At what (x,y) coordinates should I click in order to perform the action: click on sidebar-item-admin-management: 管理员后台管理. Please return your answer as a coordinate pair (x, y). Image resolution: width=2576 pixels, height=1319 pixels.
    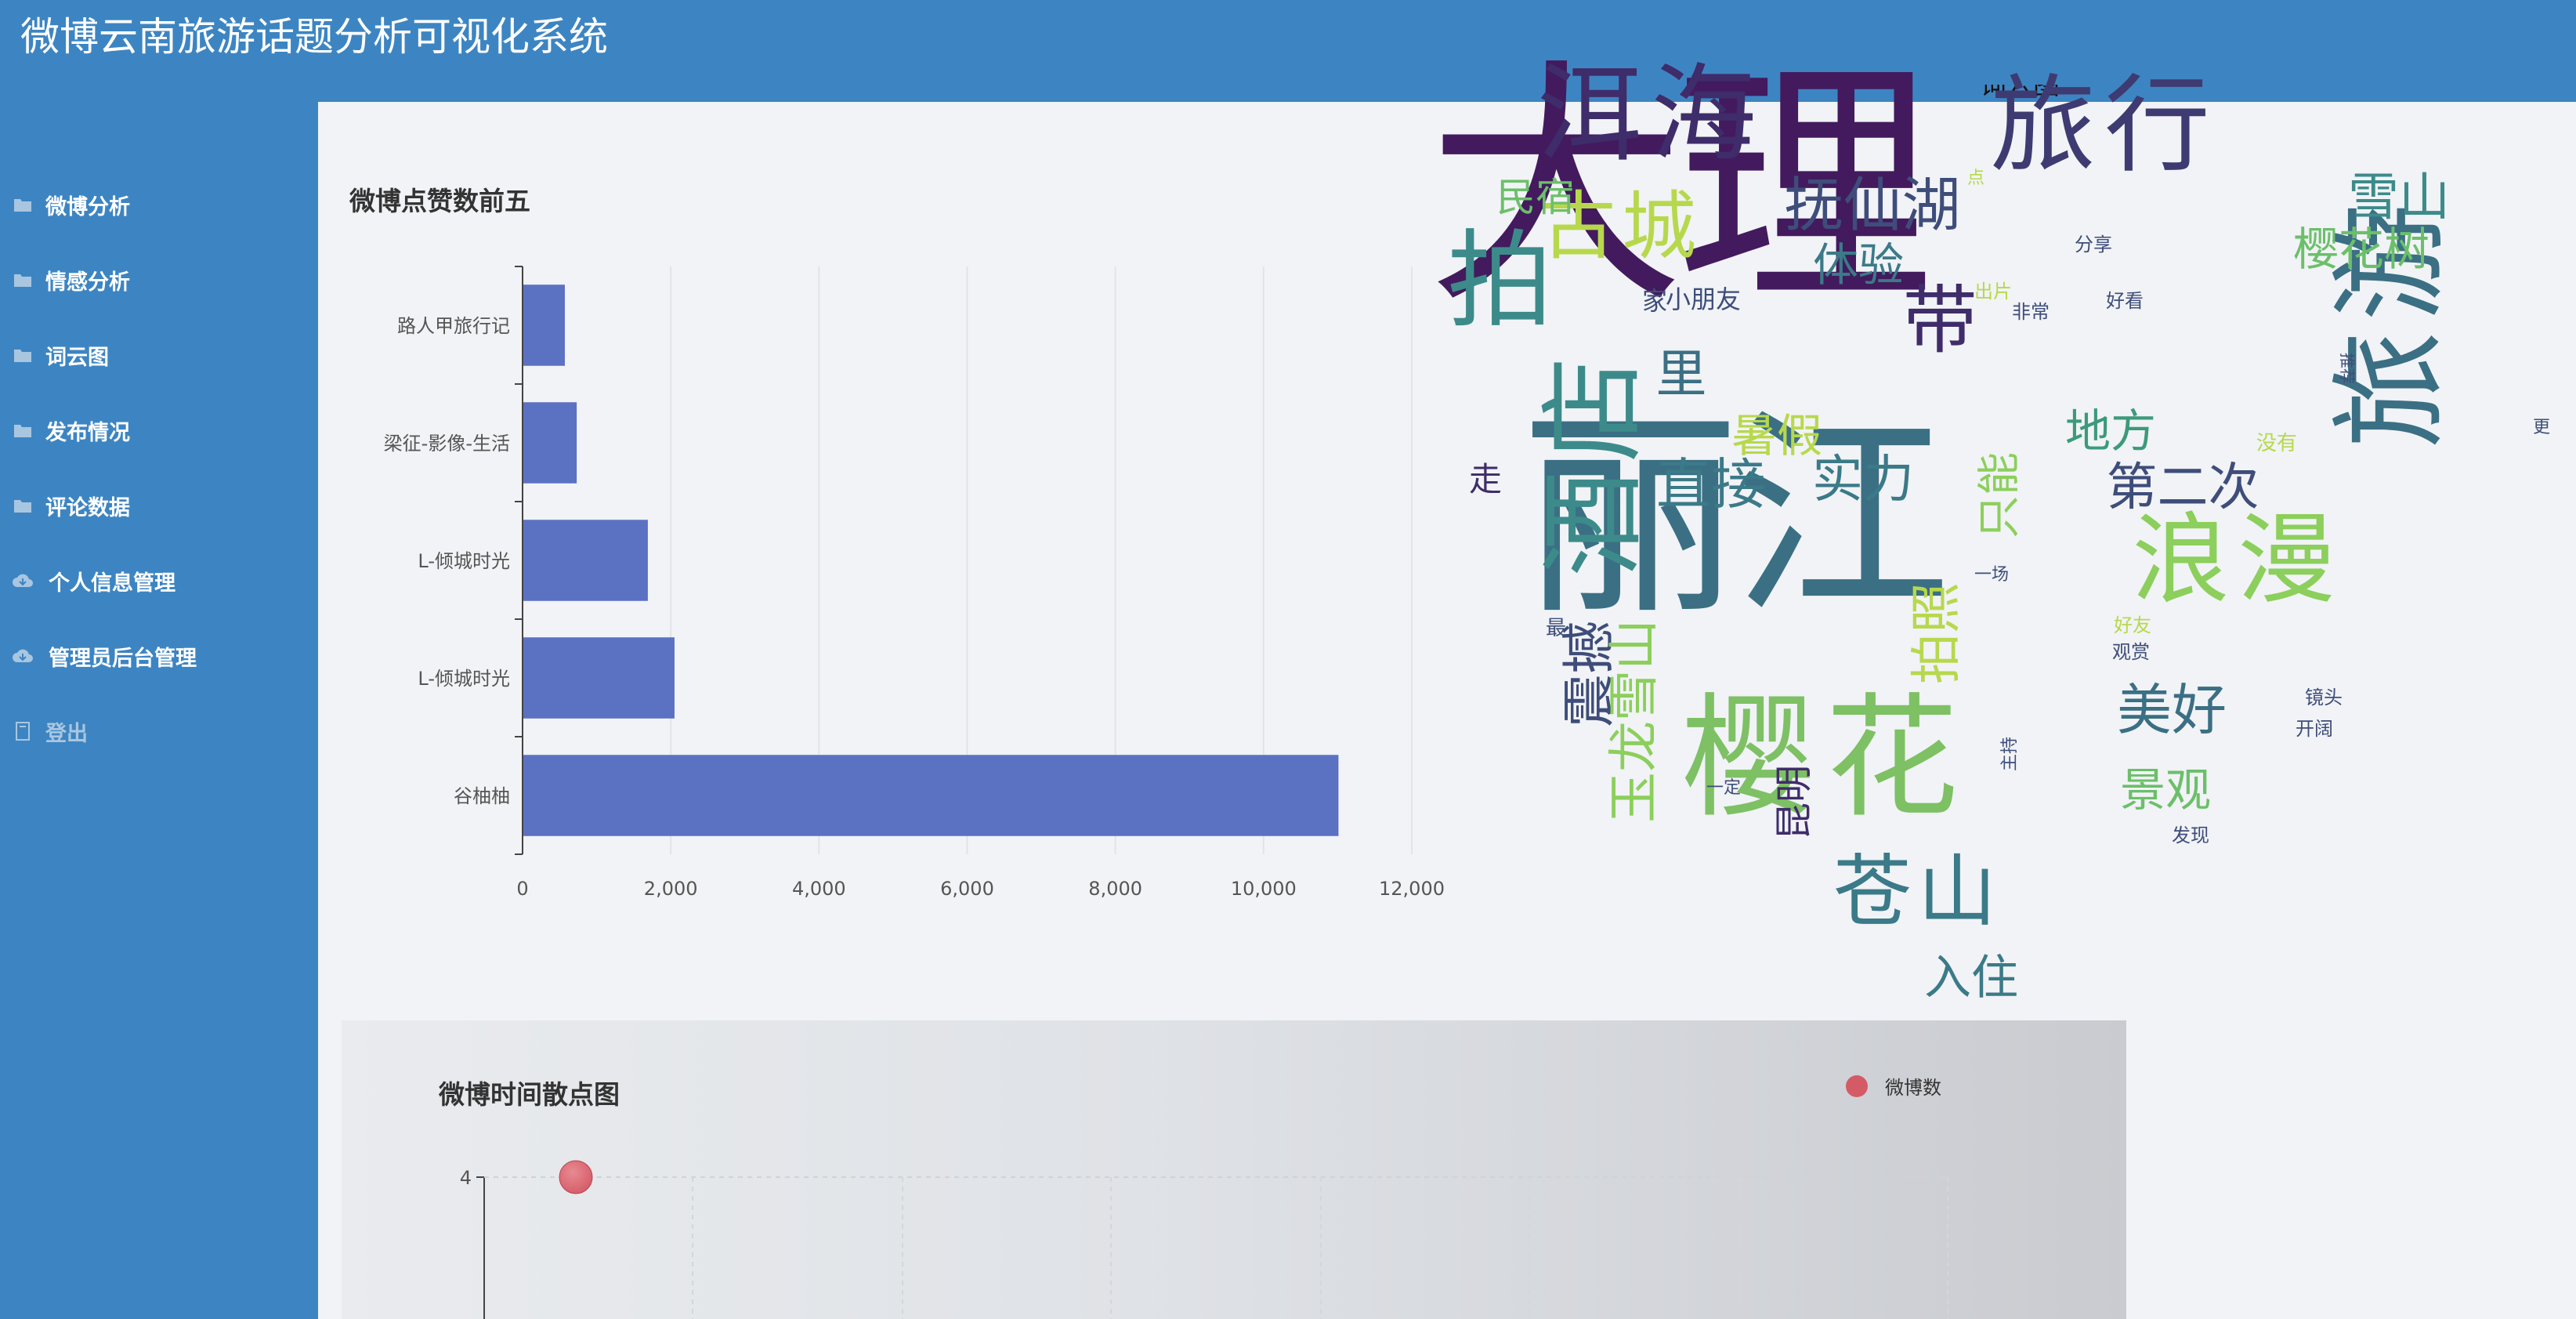
    Looking at the image, I should click on (159, 656).